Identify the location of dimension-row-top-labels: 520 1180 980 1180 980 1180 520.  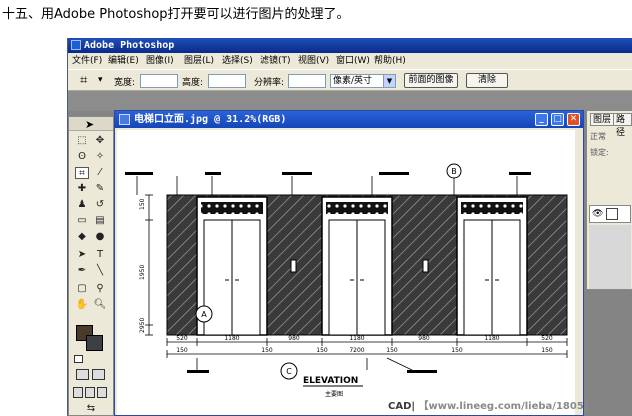
(364, 338).